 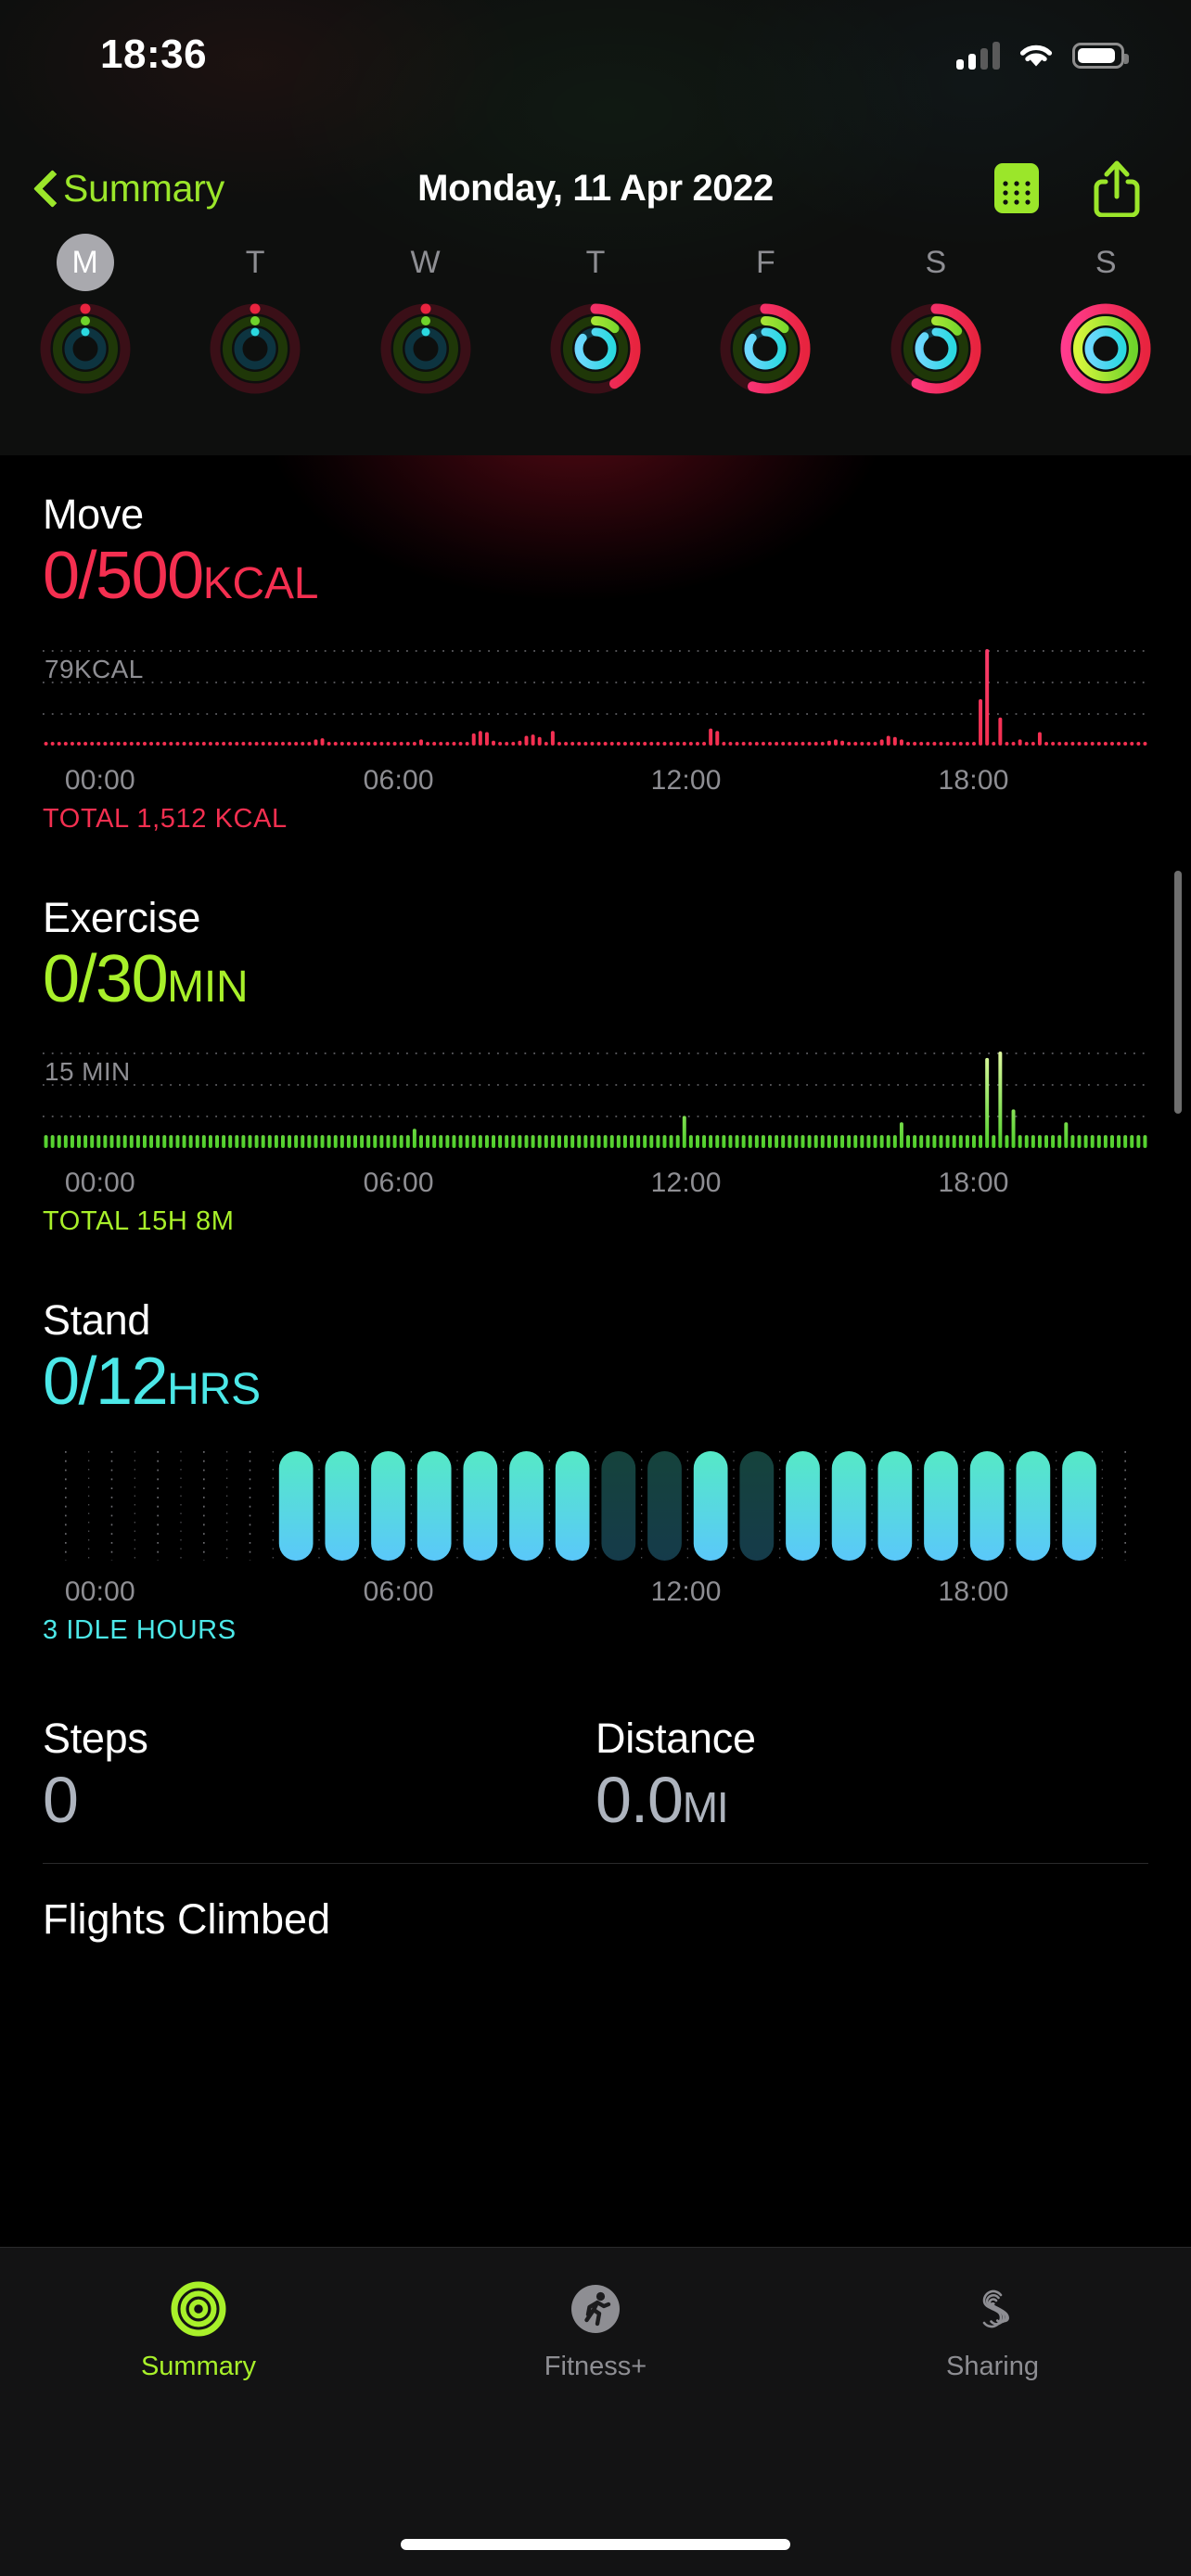 I want to click on battery-icon, so click(x=1100, y=56).